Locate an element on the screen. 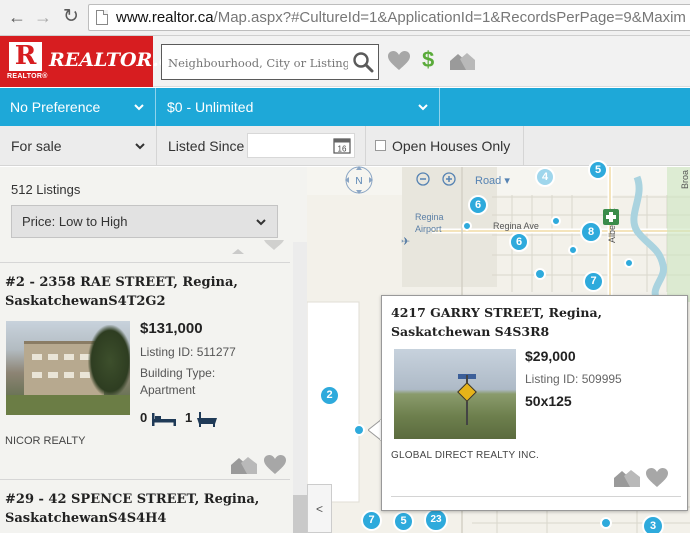 The width and height of the screenshot is (690, 533). sort-value: Price: Low to High is located at coordinates (75, 221).